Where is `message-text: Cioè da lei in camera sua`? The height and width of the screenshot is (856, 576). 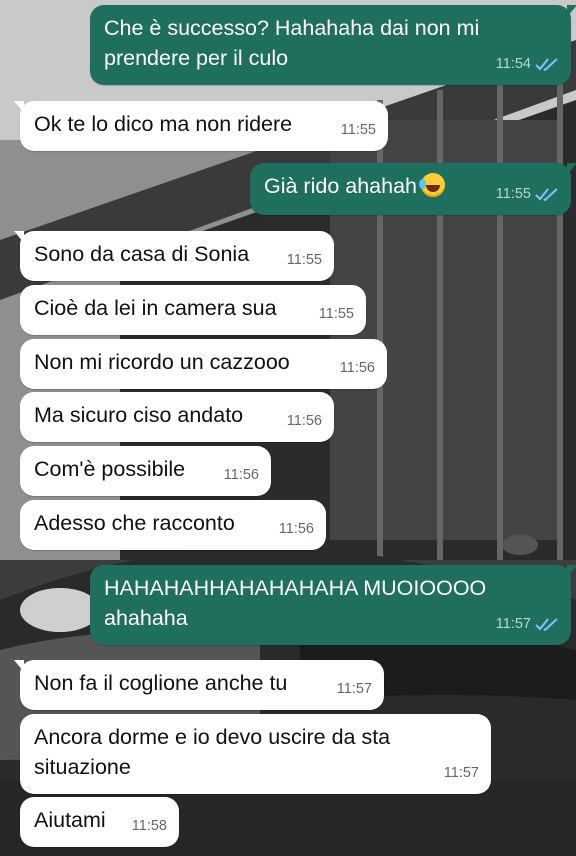 message-text: Cioè da lei in camera sua is located at coordinates (155, 308).